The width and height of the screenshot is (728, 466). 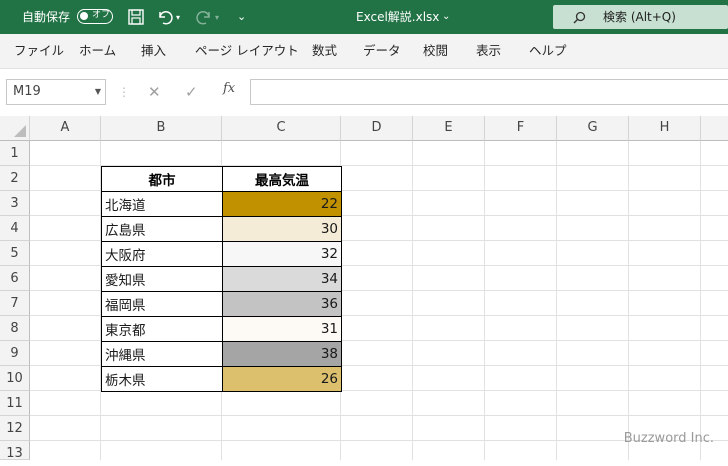 What do you see at coordinates (714, 128) in the screenshot?
I see `column-header-partial` at bounding box center [714, 128].